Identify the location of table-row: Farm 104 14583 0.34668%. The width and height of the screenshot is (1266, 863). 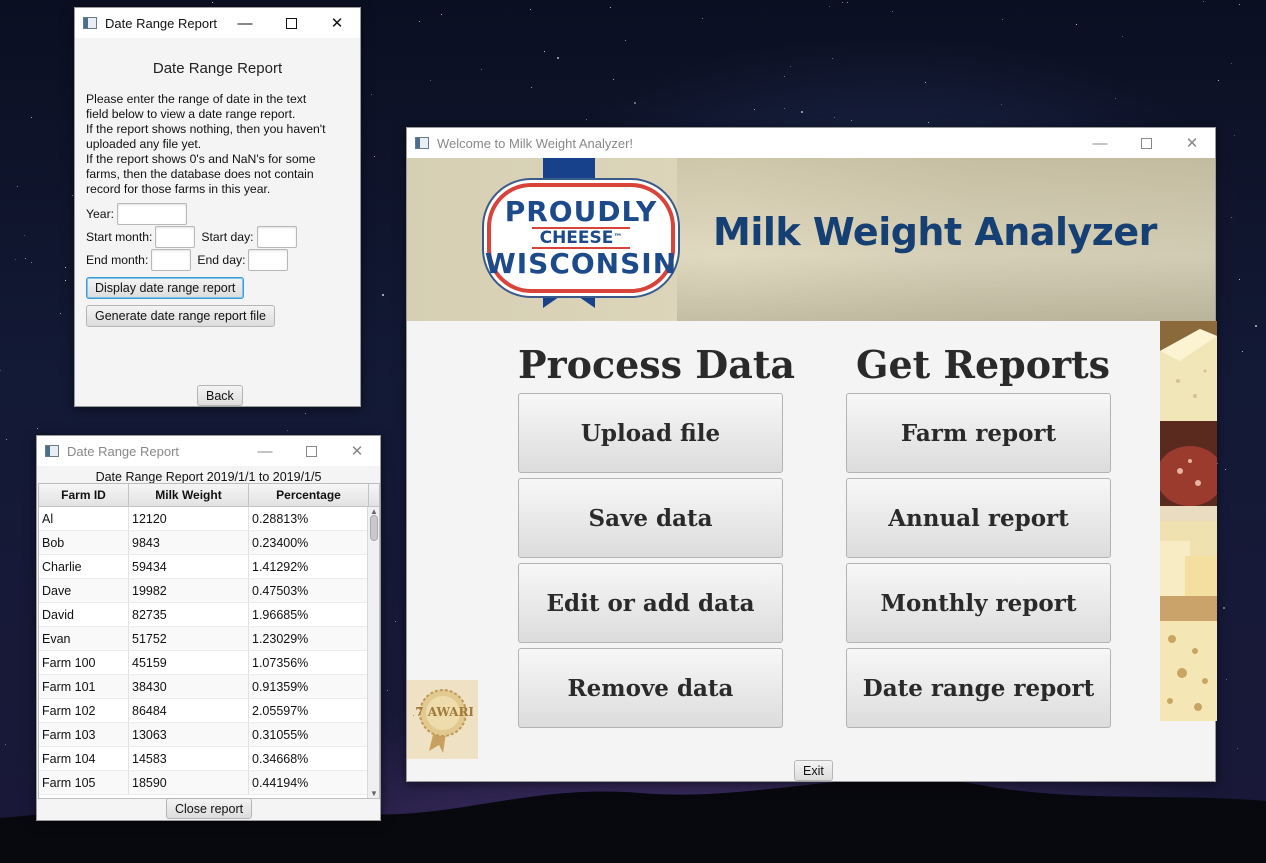
(209, 759).